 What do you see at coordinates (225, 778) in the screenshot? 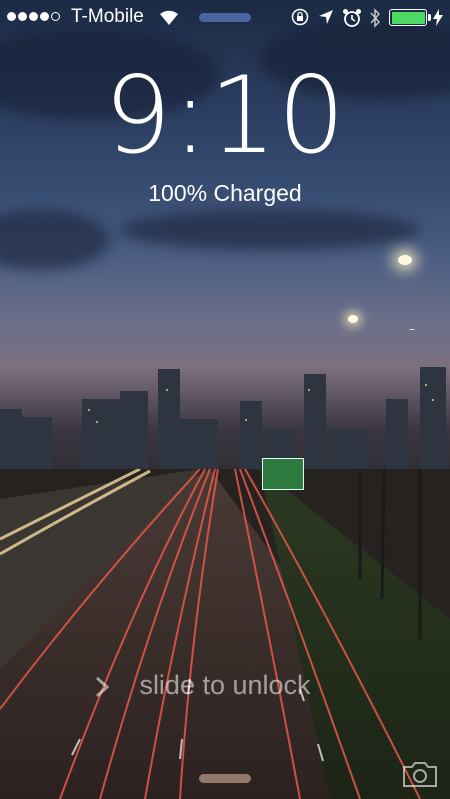
I see `control-center-grabber` at bounding box center [225, 778].